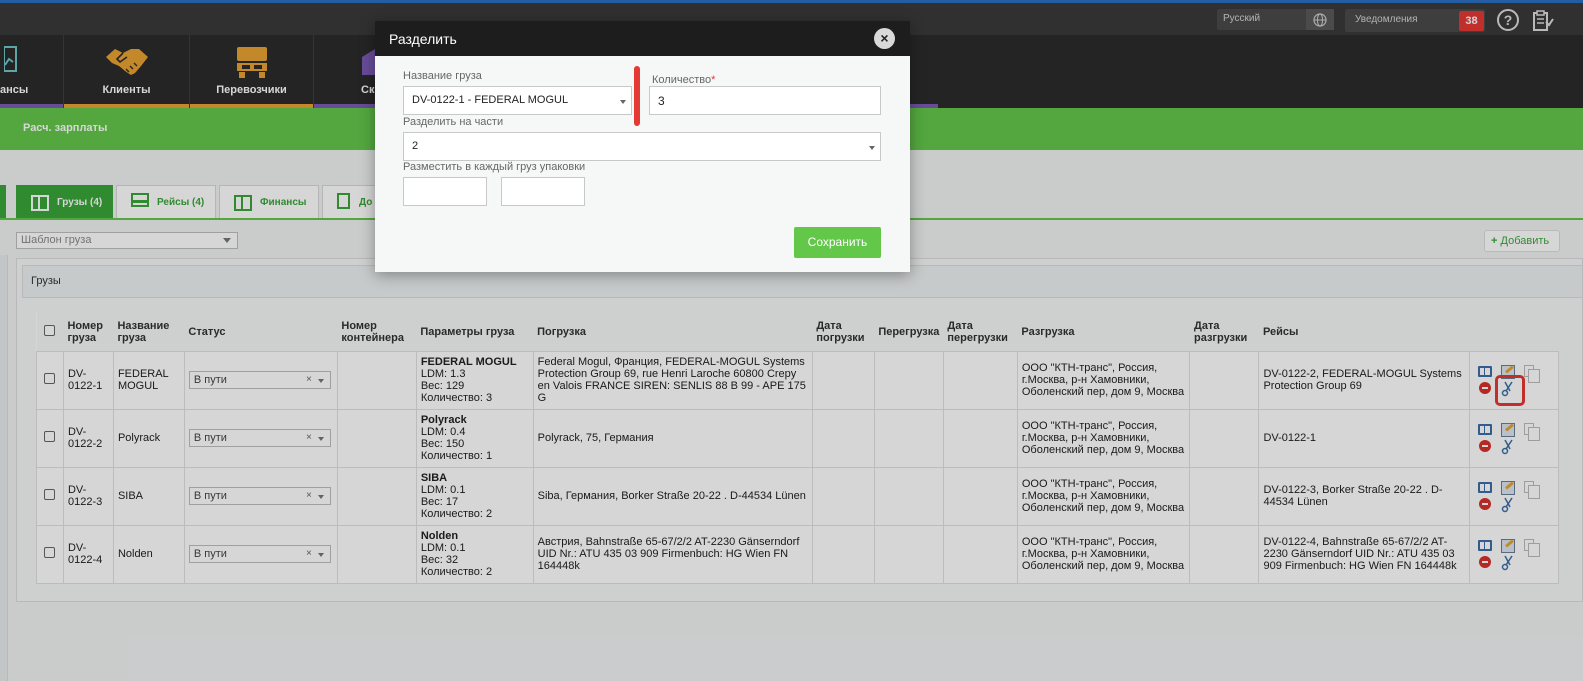 The height and width of the screenshot is (681, 1583). I want to click on cargo-name-label: Название груза, so click(442, 76).